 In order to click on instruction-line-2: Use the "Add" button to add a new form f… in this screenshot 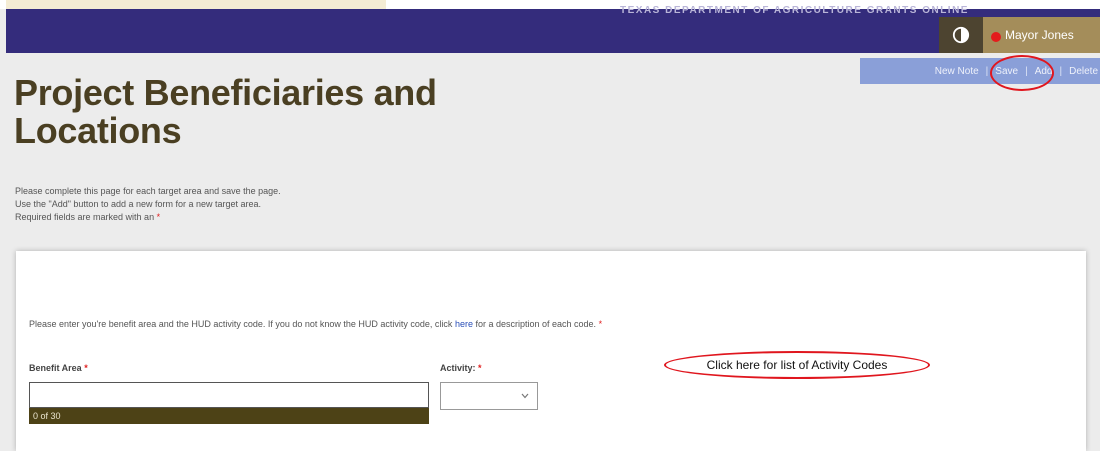, I will do `click(138, 204)`.